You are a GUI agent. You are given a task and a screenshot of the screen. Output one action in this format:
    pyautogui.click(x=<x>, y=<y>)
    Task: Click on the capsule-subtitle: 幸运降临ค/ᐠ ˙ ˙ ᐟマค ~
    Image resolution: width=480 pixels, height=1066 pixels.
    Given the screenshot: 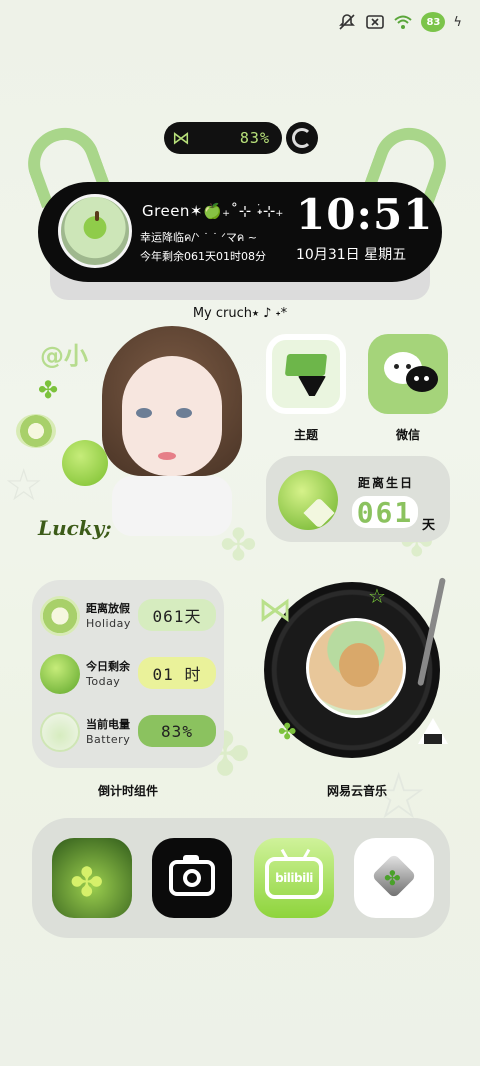 What is the action you would take?
    pyautogui.click(x=198, y=237)
    